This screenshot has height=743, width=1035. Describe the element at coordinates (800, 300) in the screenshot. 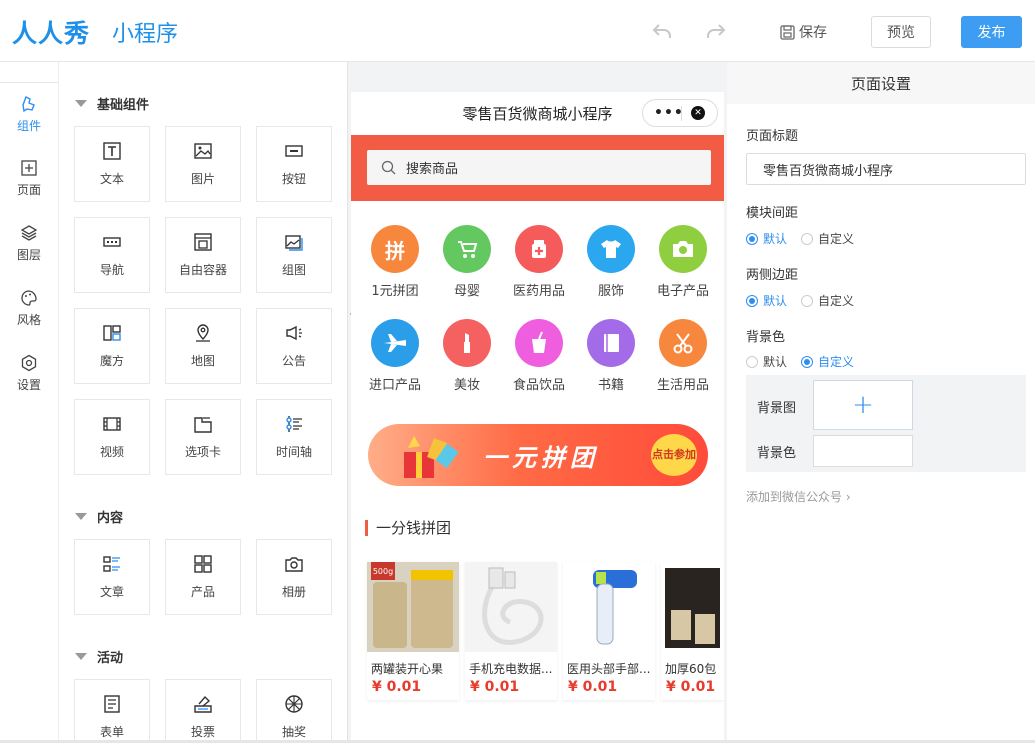

I see `side-margin-options: 默认 自定义` at that location.